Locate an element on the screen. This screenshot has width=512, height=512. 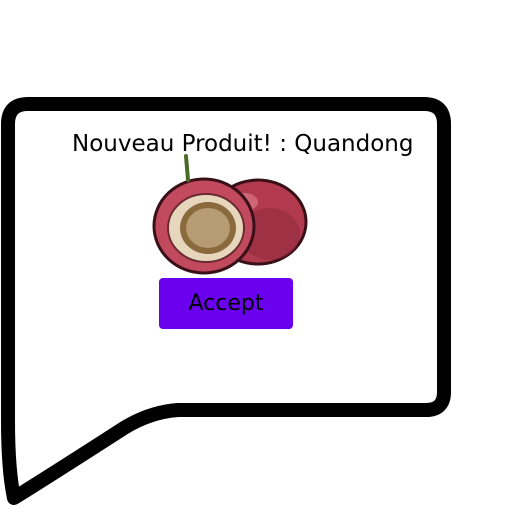
header-label: Nouveau Produit! is located at coordinates (172, 144).